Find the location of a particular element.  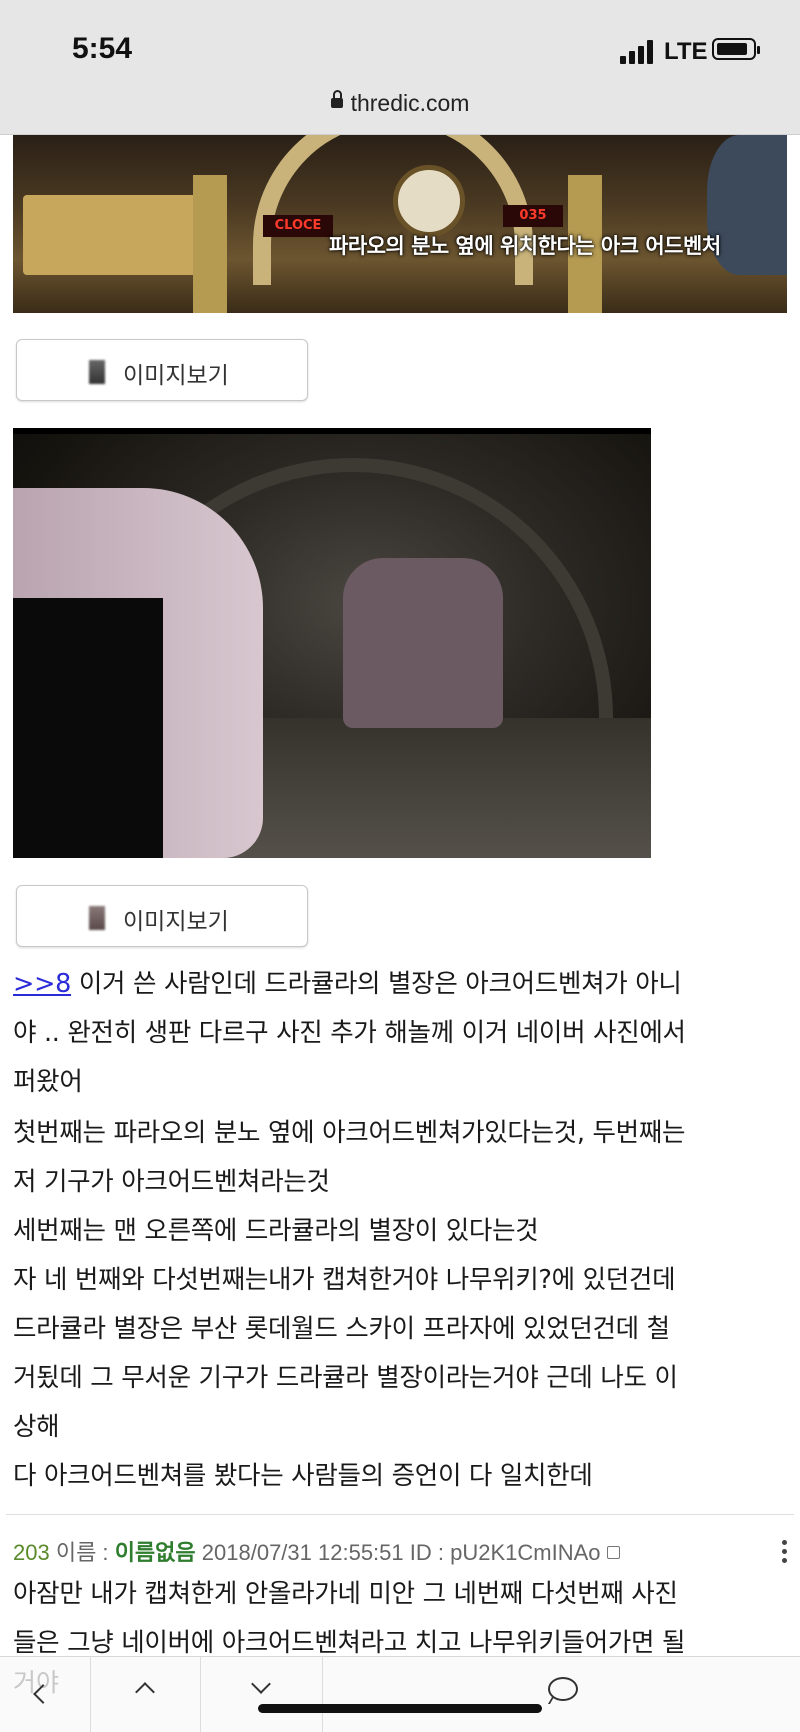

comment-icon is located at coordinates (563, 1689).